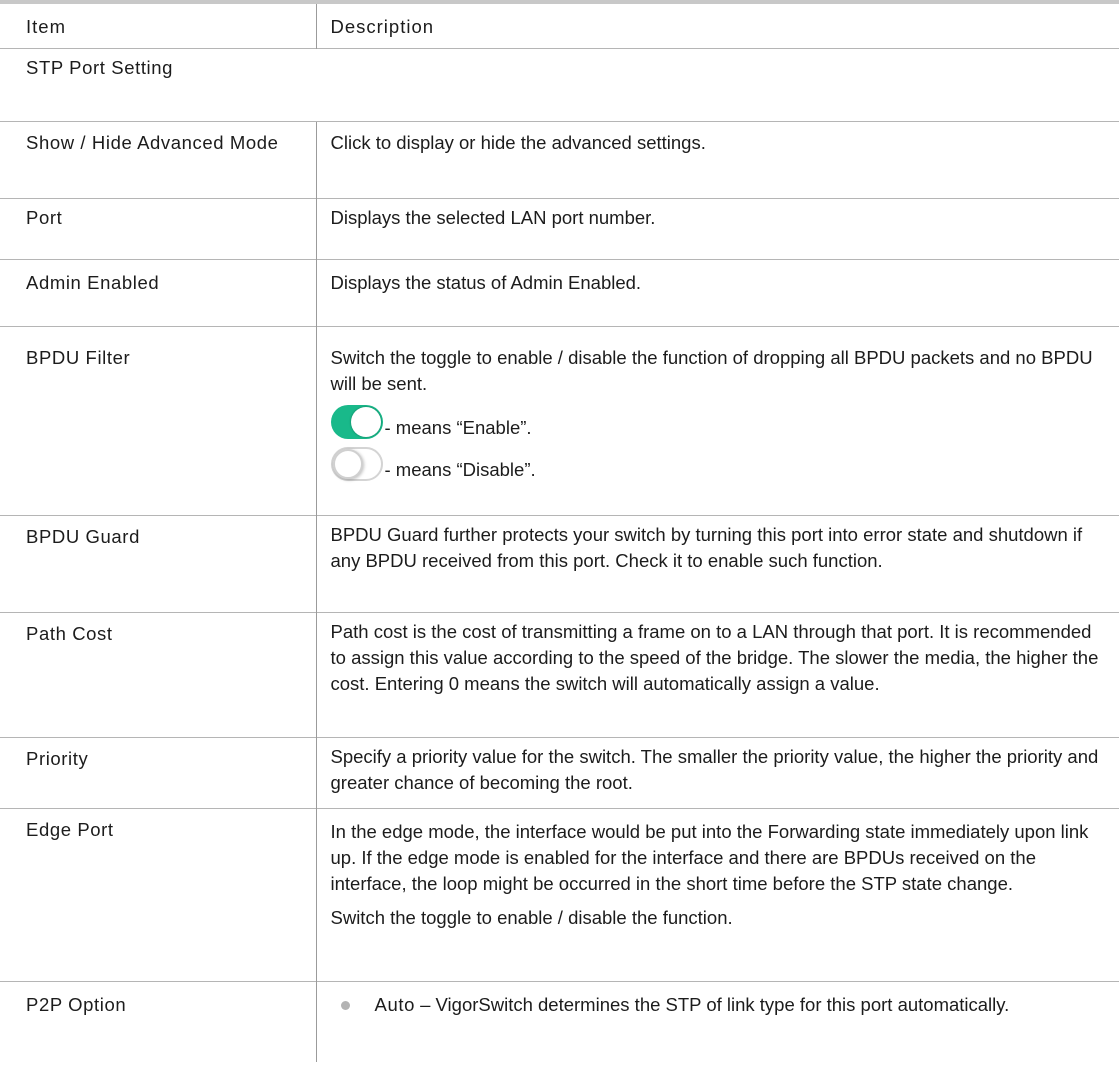 This screenshot has width=1119, height=1088. What do you see at coordinates (158, 563) in the screenshot?
I see `row-item: BPDU Guard` at bounding box center [158, 563].